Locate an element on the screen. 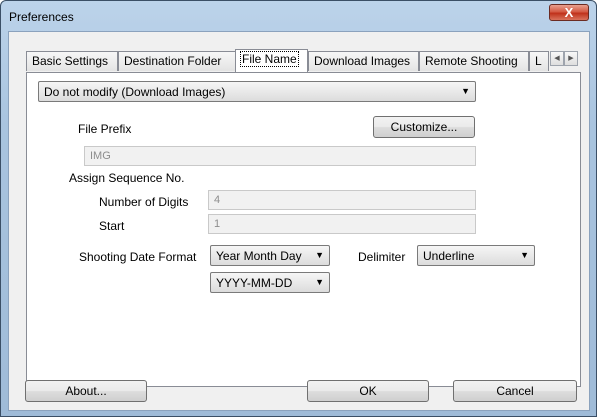 This screenshot has height=417, width=597. tab-label: Destination Folder is located at coordinates (173, 61).